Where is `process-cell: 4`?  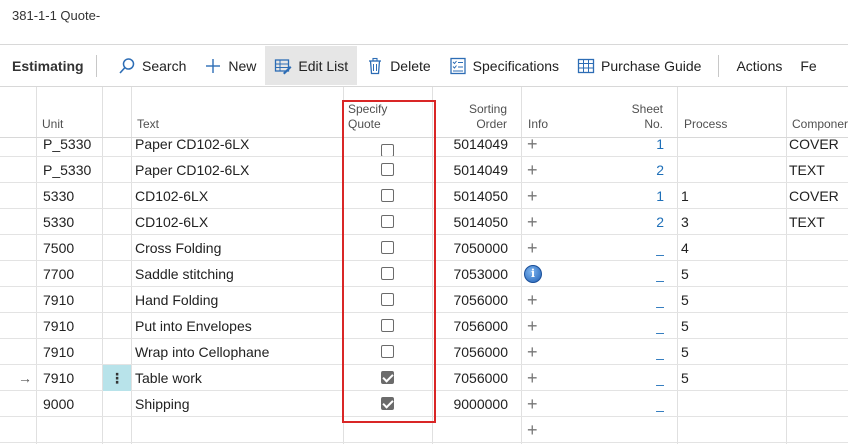 process-cell: 4 is located at coordinates (731, 248).